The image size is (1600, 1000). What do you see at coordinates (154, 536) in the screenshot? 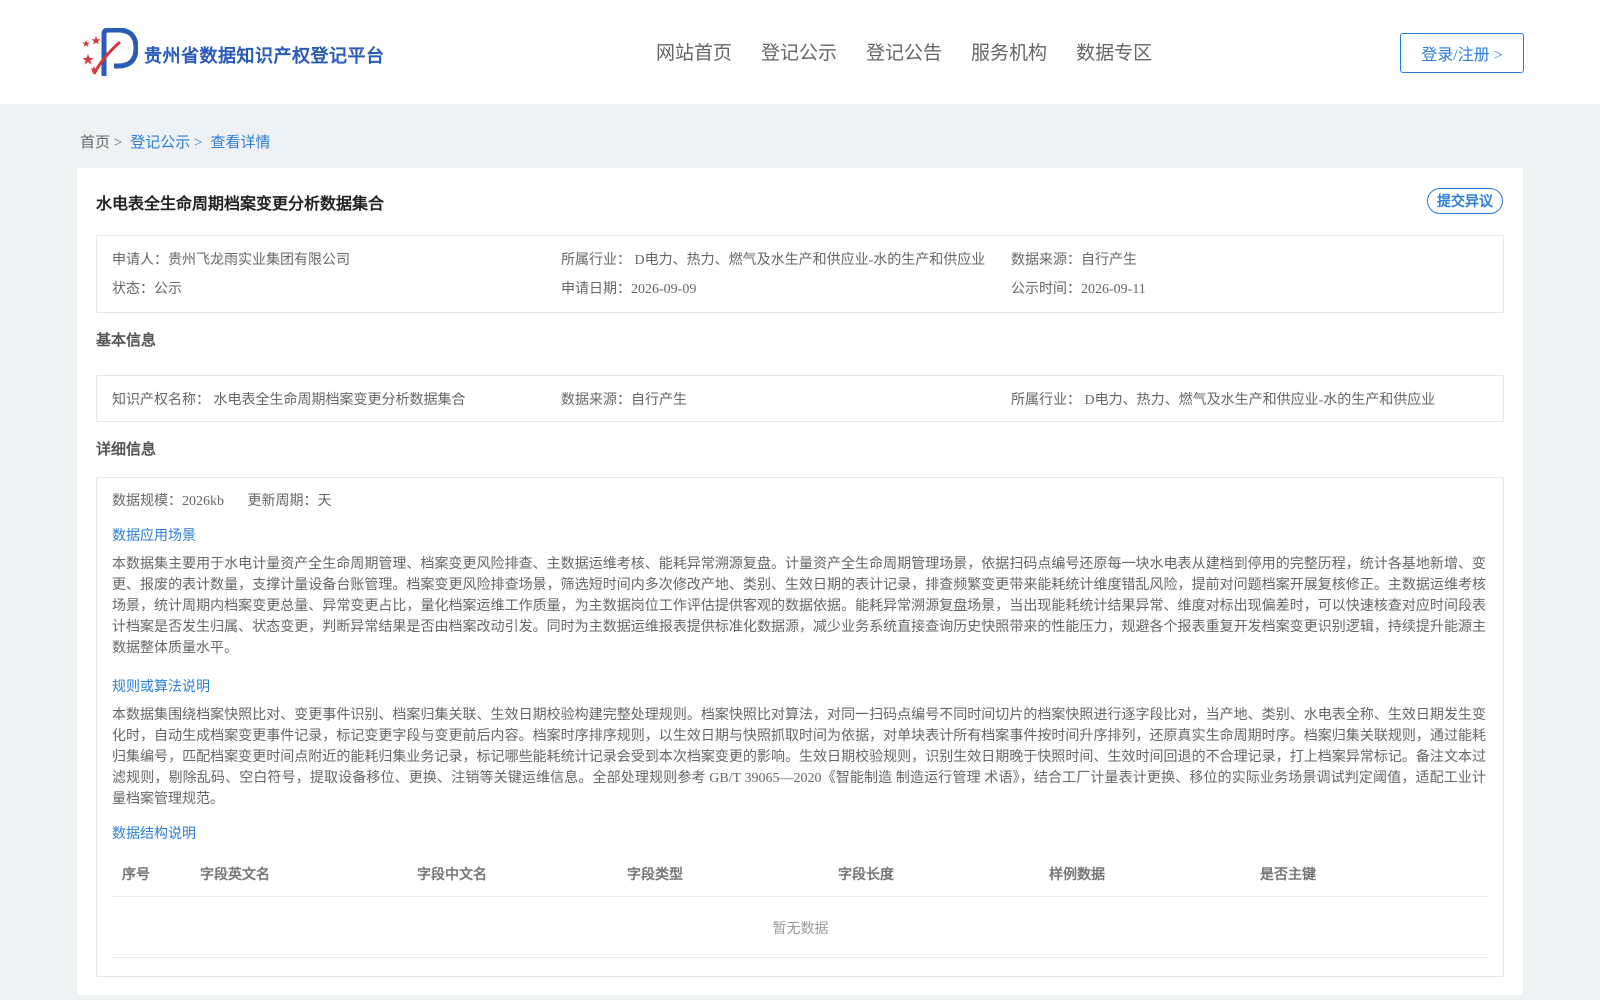
I see `scenario-title: 数据应用场景` at bounding box center [154, 536].